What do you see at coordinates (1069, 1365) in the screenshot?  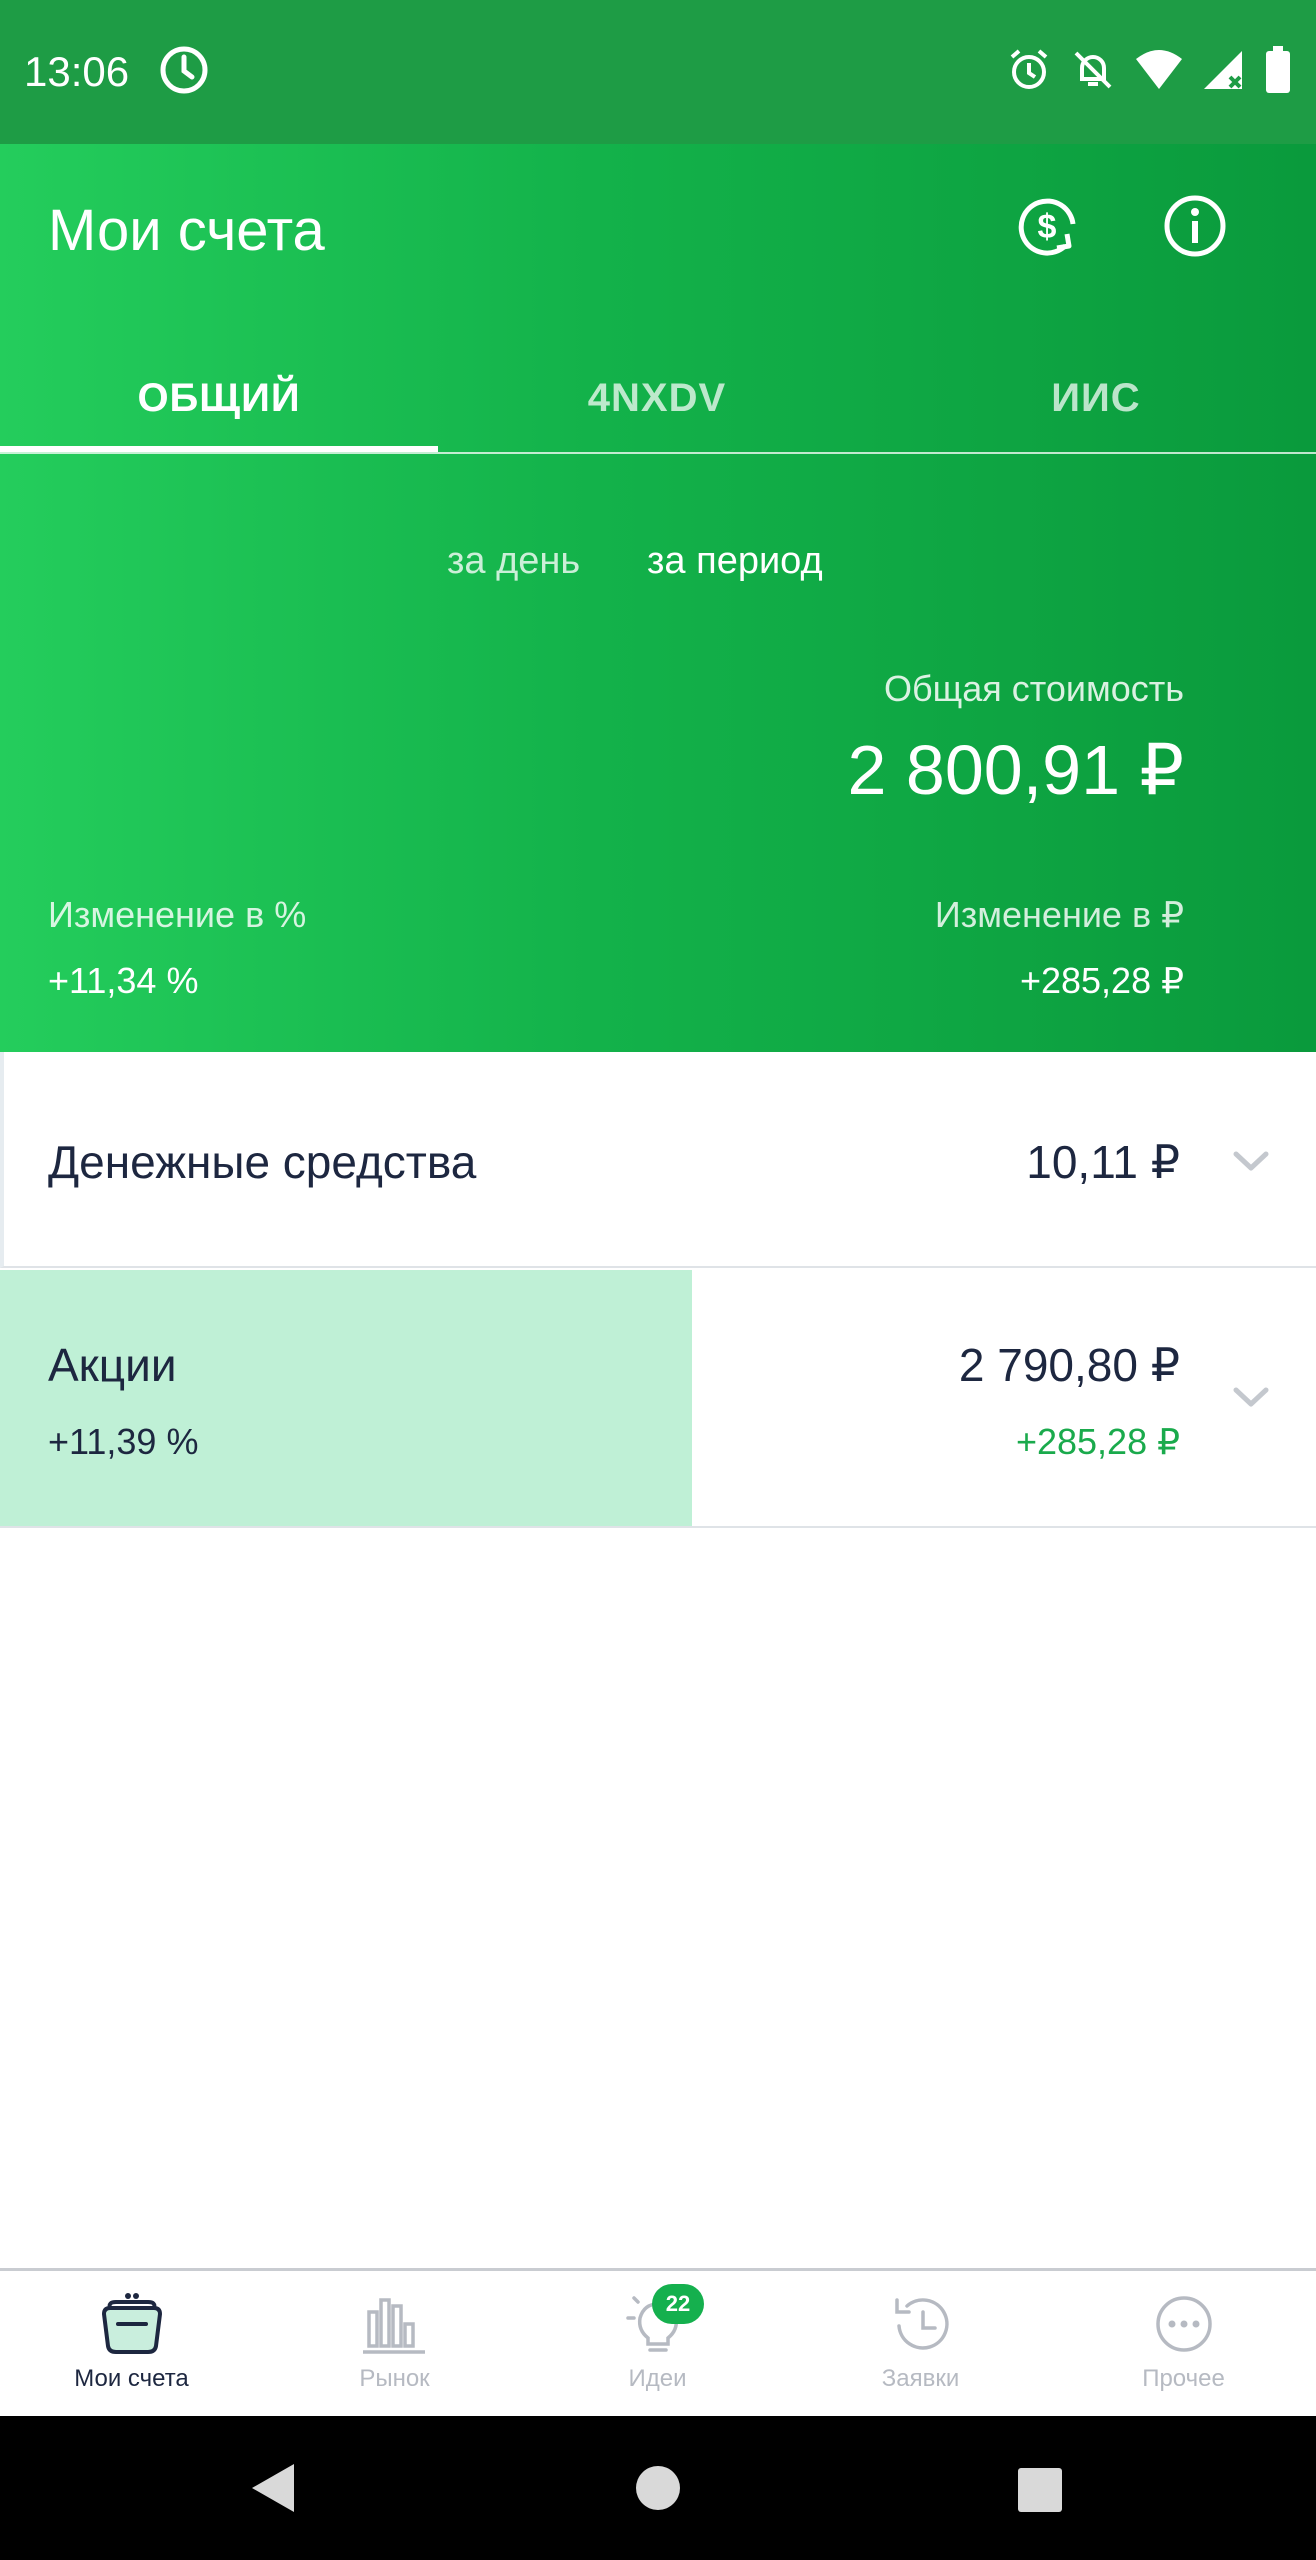 I see `stocks-amount: 2 790,80 ₽` at bounding box center [1069, 1365].